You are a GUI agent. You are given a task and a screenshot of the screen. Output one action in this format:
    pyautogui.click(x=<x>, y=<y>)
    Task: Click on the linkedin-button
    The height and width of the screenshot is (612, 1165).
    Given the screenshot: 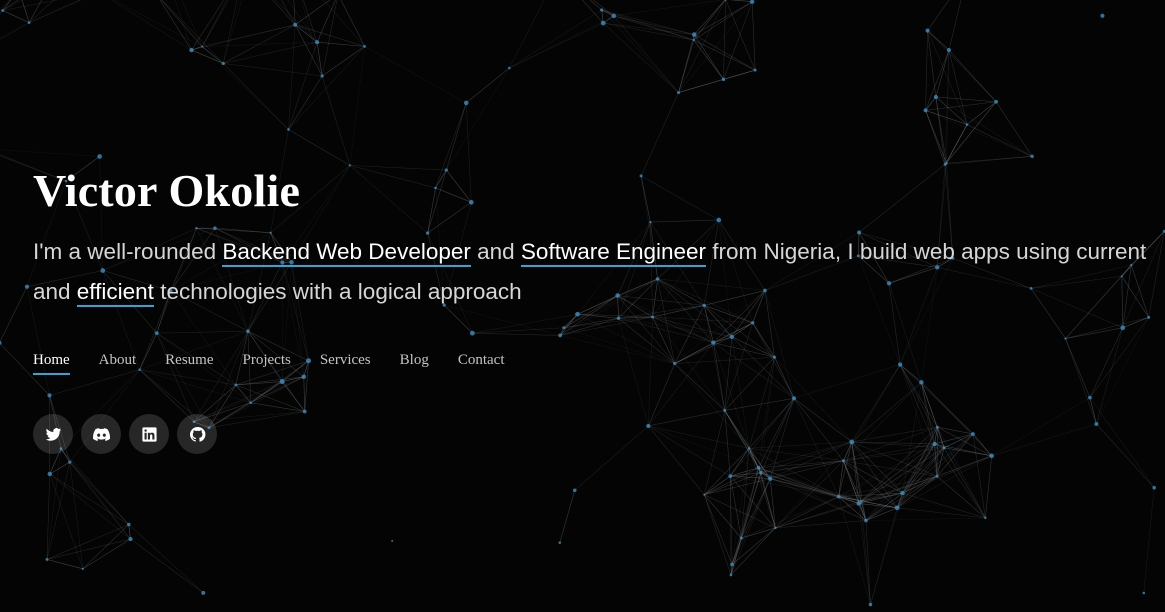 What is the action you would take?
    pyautogui.click(x=149, y=434)
    